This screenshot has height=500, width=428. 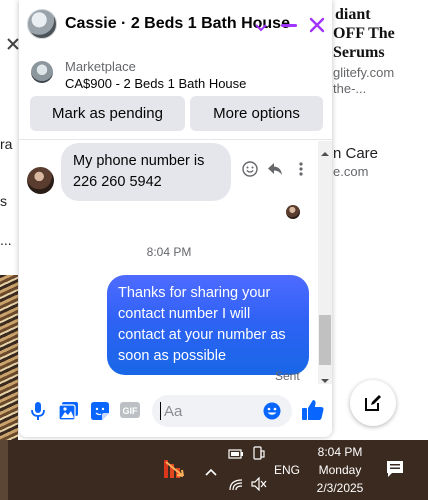 I want to click on new-message-button, so click(x=373, y=403).